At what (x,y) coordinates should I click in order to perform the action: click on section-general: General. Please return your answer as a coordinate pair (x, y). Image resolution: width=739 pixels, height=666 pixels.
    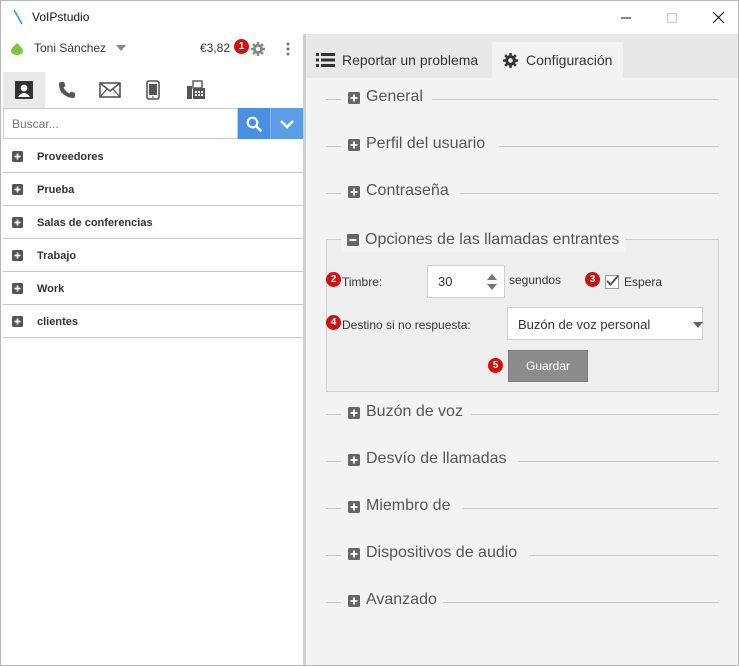
    Looking at the image, I should click on (522, 99).